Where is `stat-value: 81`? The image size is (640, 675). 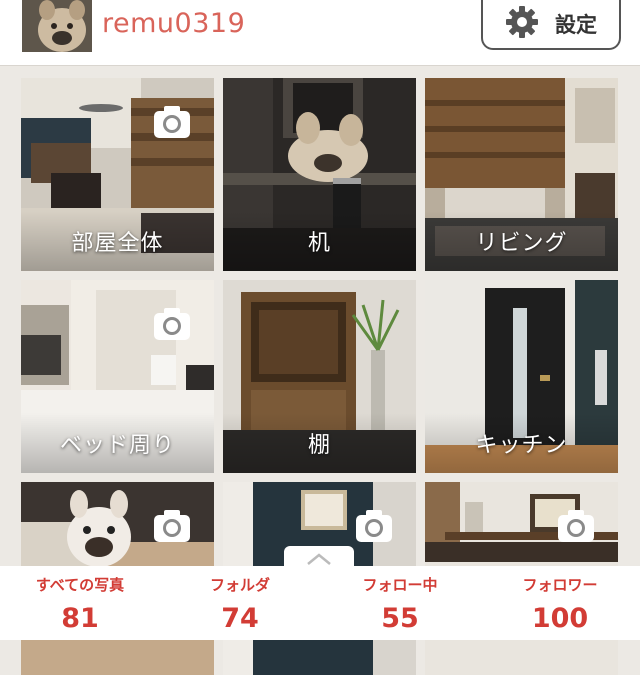
stat-value: 81 is located at coordinates (80, 618).